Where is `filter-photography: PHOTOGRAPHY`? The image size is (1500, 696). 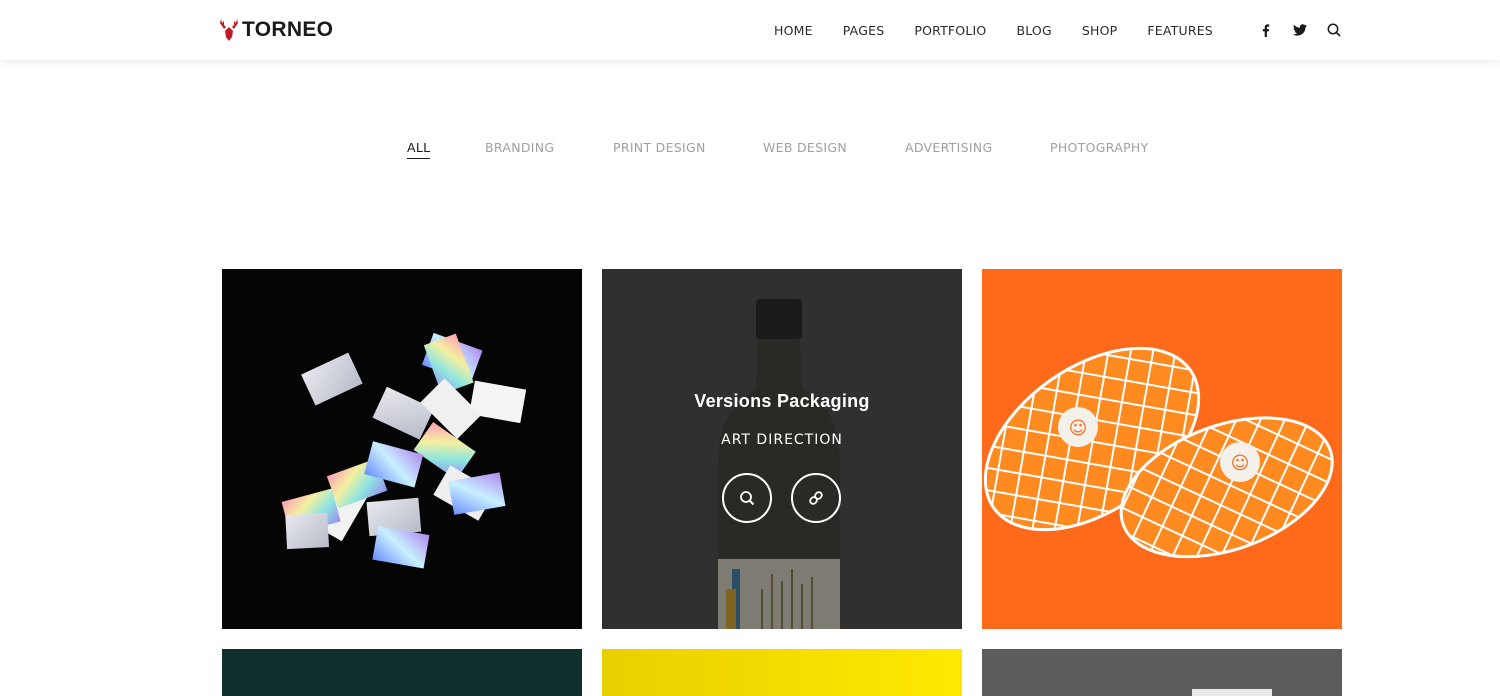
filter-photography: PHOTOGRAPHY is located at coordinates (1099, 147).